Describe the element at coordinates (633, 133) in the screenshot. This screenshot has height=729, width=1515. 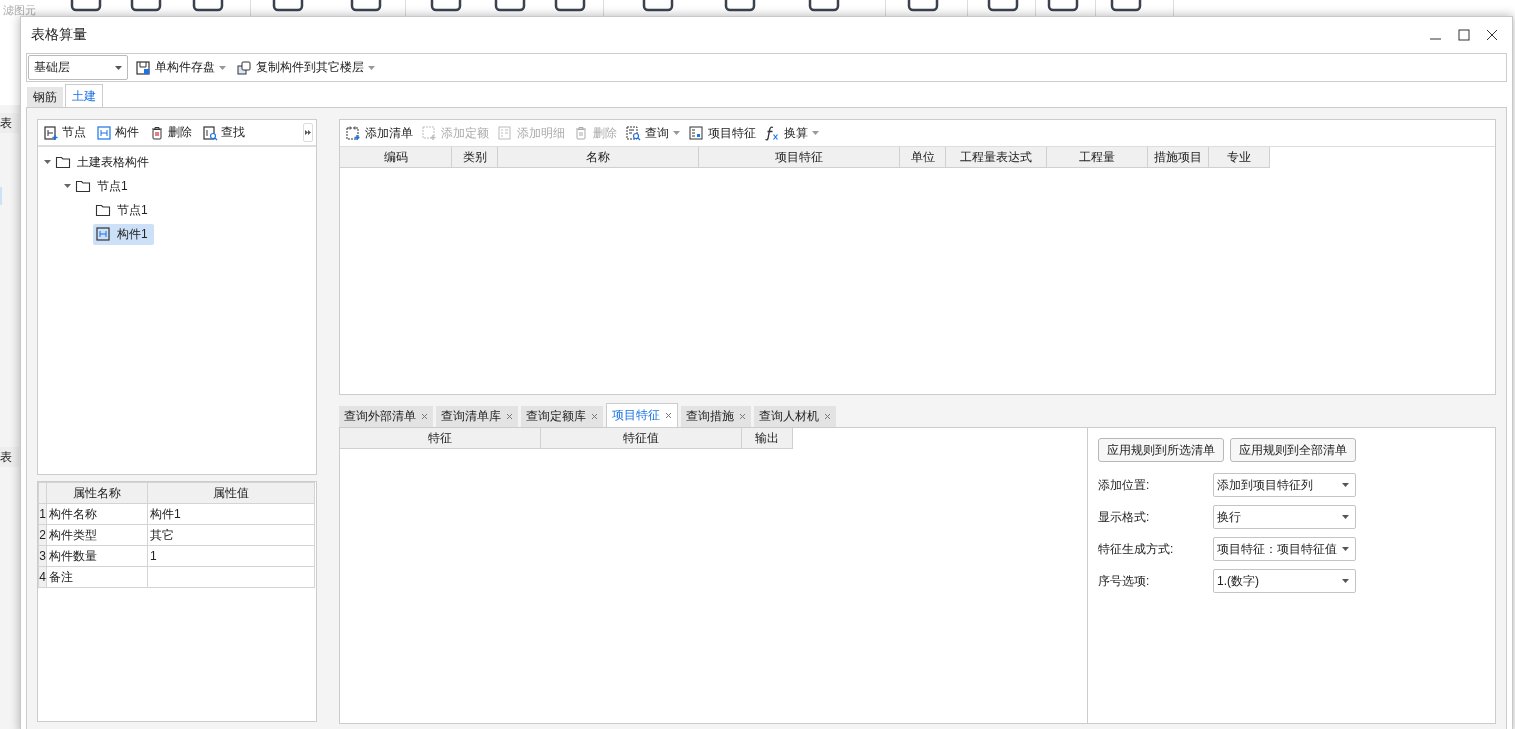
I see `query-icon` at that location.